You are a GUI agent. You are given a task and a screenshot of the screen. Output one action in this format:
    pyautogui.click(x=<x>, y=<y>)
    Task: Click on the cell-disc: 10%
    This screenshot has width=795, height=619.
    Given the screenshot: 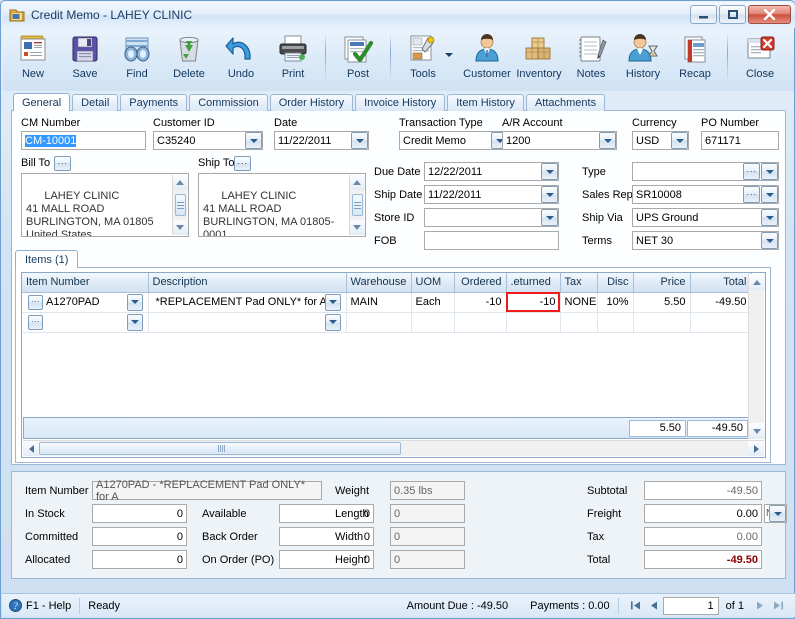 What is the action you would take?
    pyautogui.click(x=615, y=302)
    